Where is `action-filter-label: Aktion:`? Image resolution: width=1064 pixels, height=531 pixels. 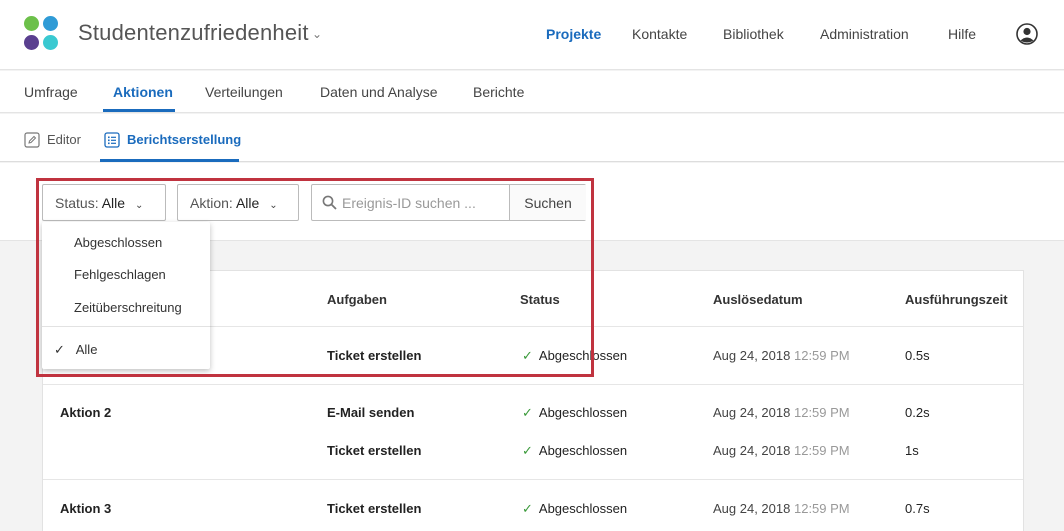 action-filter-label: Aktion: is located at coordinates (211, 203).